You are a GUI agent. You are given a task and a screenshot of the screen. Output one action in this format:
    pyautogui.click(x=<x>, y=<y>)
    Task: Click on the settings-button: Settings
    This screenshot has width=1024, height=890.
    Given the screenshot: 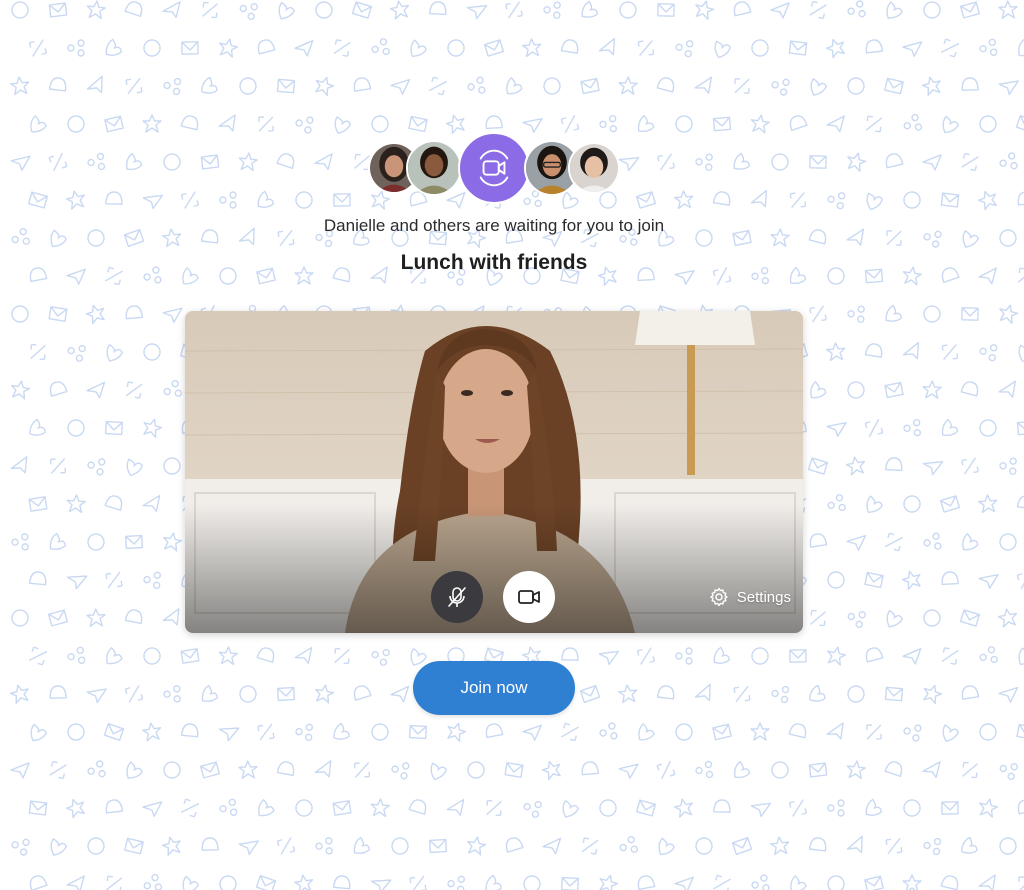 What is the action you would take?
    pyautogui.click(x=750, y=597)
    